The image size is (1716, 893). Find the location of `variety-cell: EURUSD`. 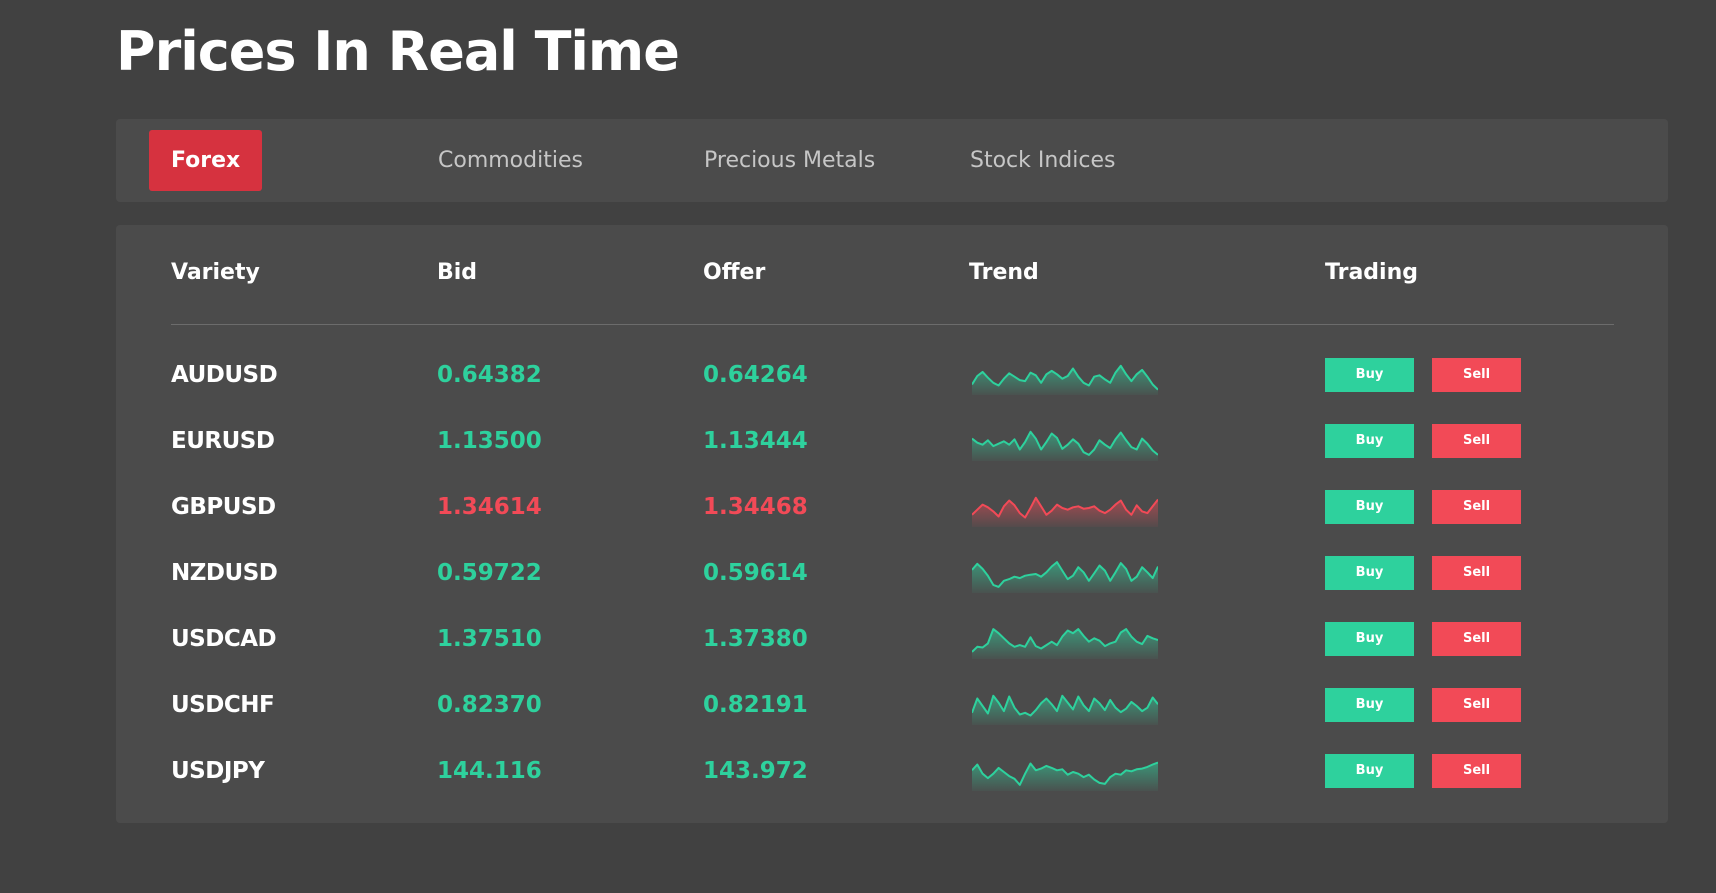

variety-cell: EURUSD is located at coordinates (223, 441).